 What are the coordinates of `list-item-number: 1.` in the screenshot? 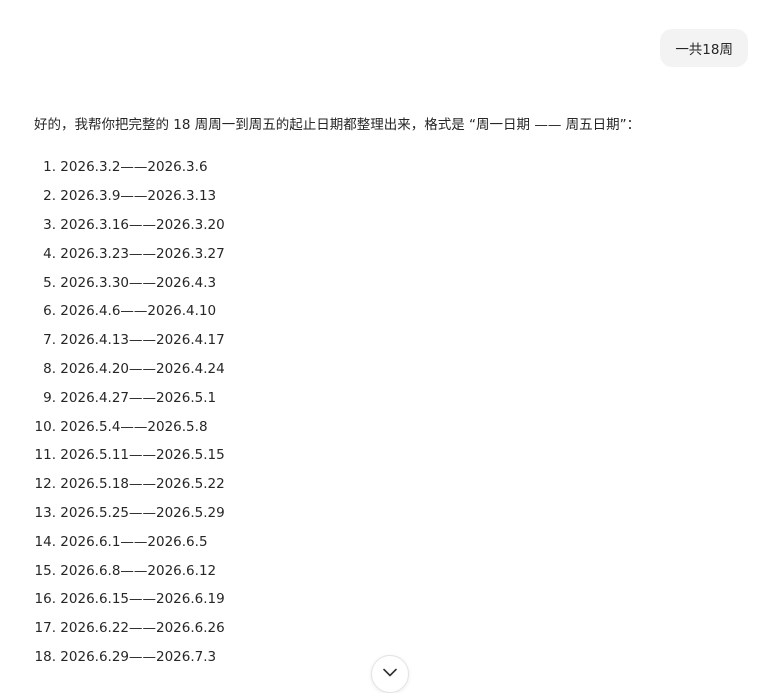 It's located at (49, 167).